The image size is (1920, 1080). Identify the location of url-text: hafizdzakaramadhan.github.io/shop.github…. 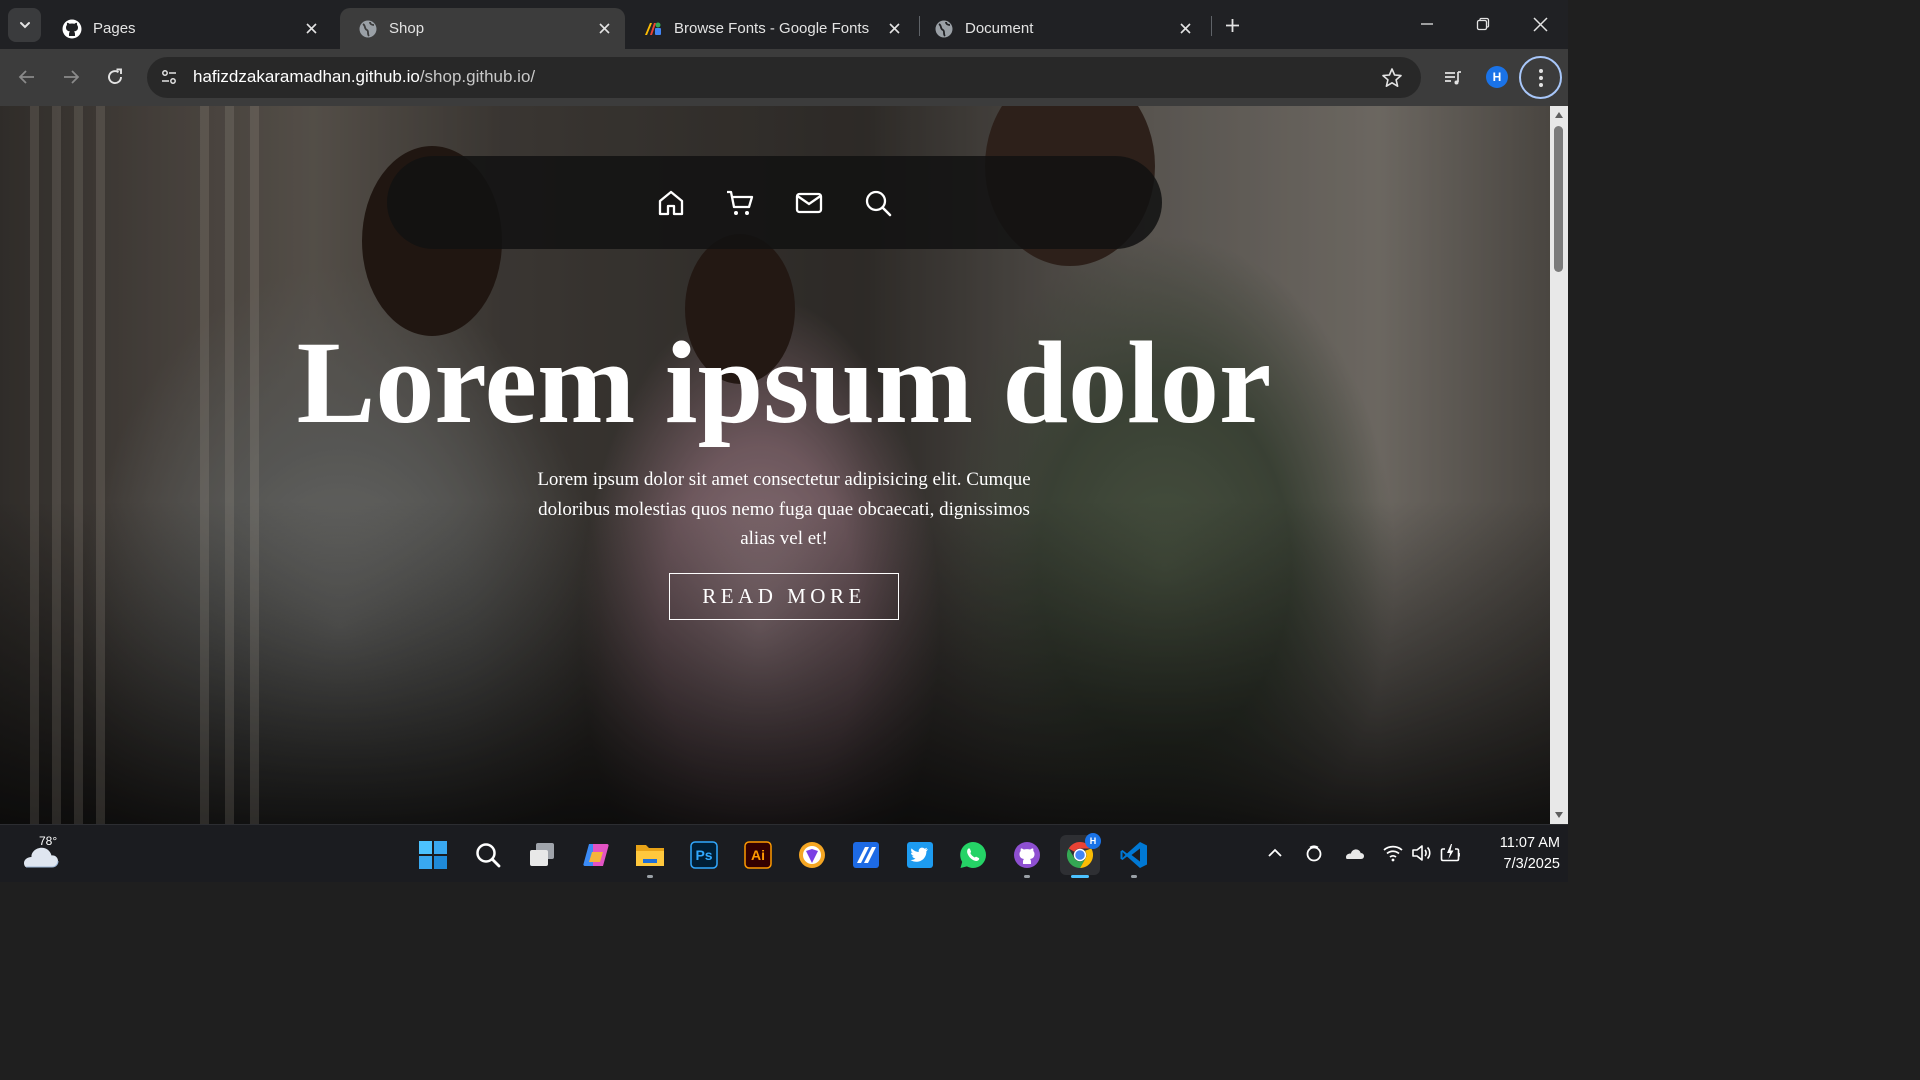
(364, 77).